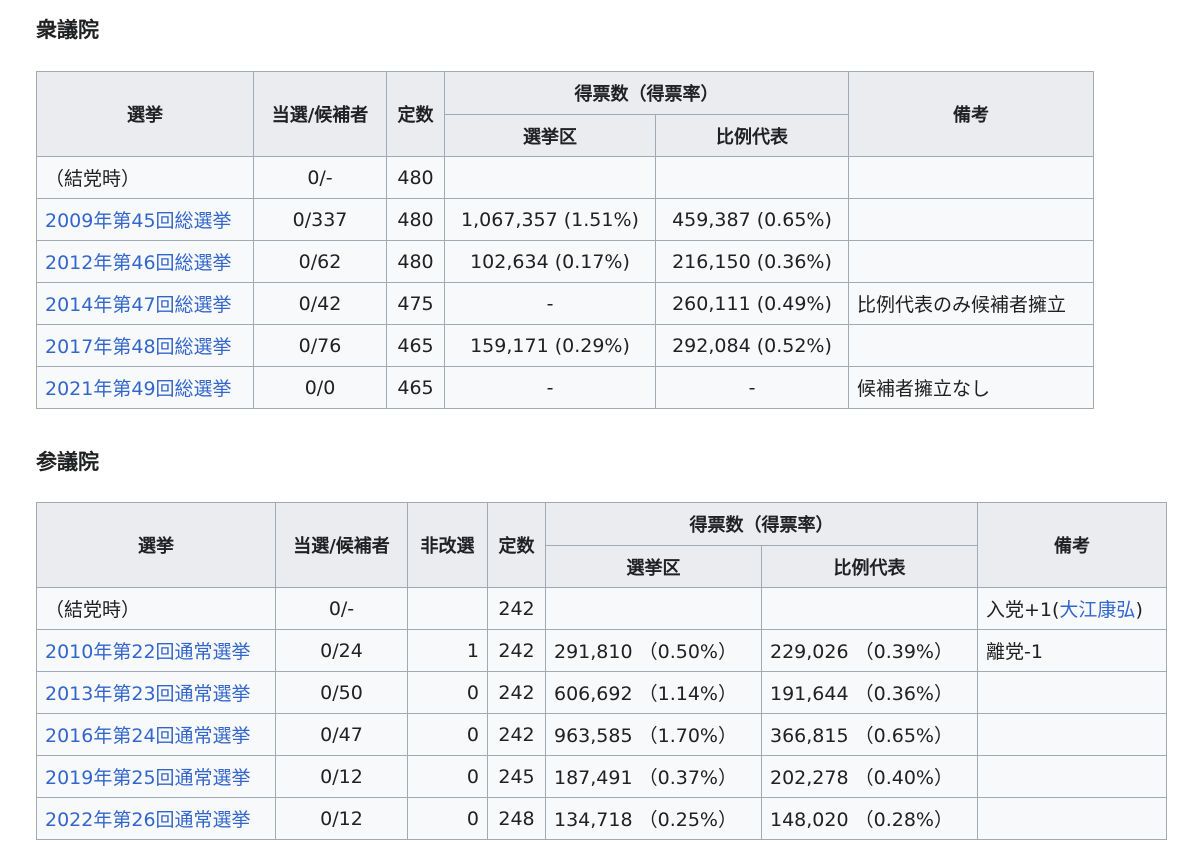 This screenshot has height=857, width=1200. I want to click on district-votes-cell: 291,810 （0.50%）, so click(653, 650).